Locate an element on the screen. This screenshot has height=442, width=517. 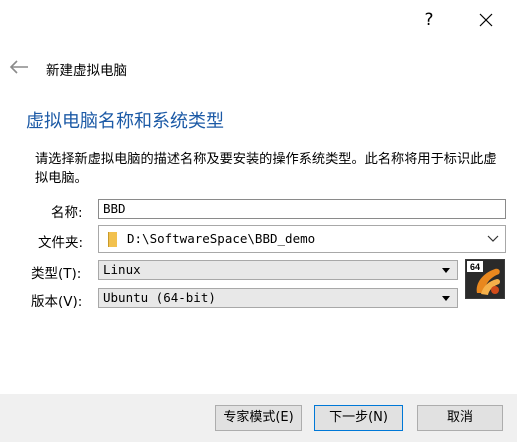
close-icon is located at coordinates (486, 20).